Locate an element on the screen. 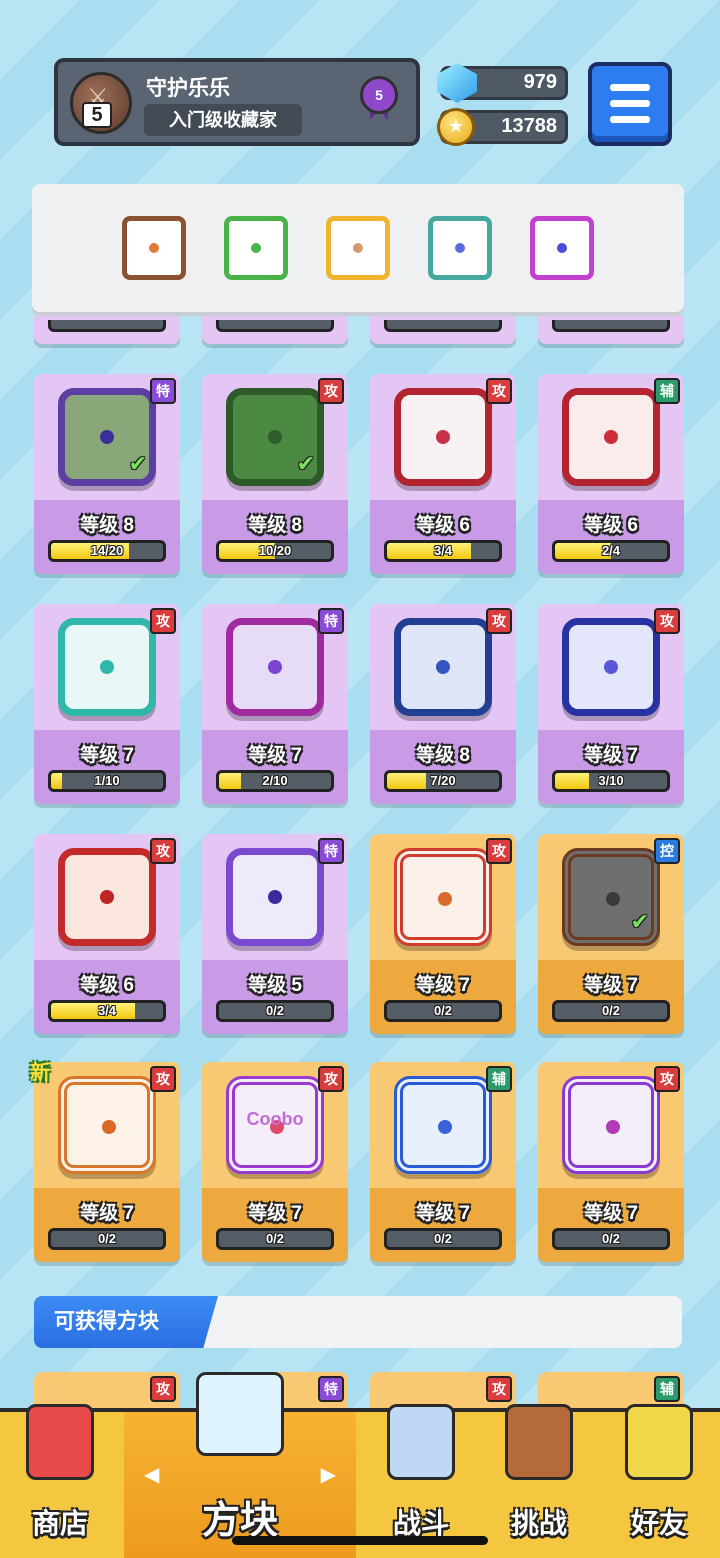 The width and height of the screenshot is (720, 1558). dice-card: ✔ 攻等级 8 10/20 is located at coordinates (275, 474).